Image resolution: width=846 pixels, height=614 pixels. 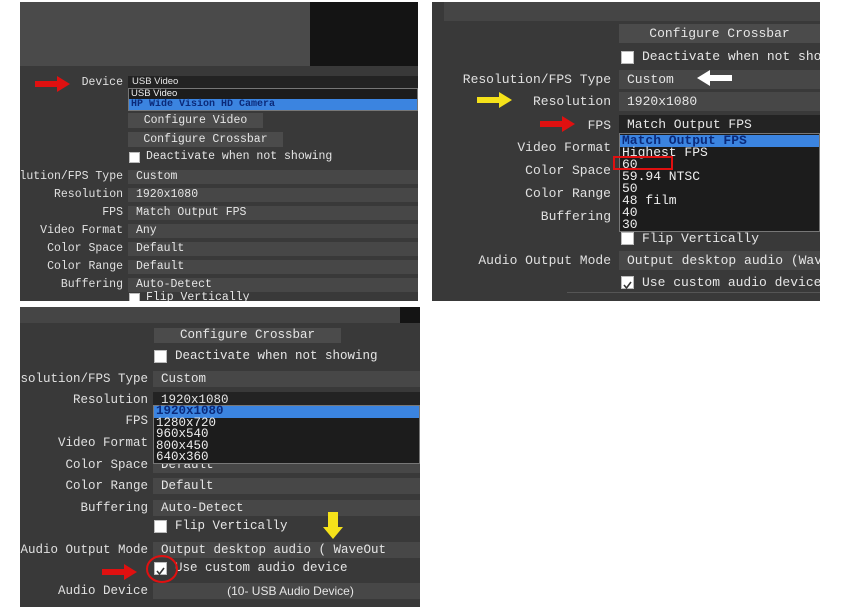 I want to click on yellow-down-arrow-icon, so click(x=333, y=525).